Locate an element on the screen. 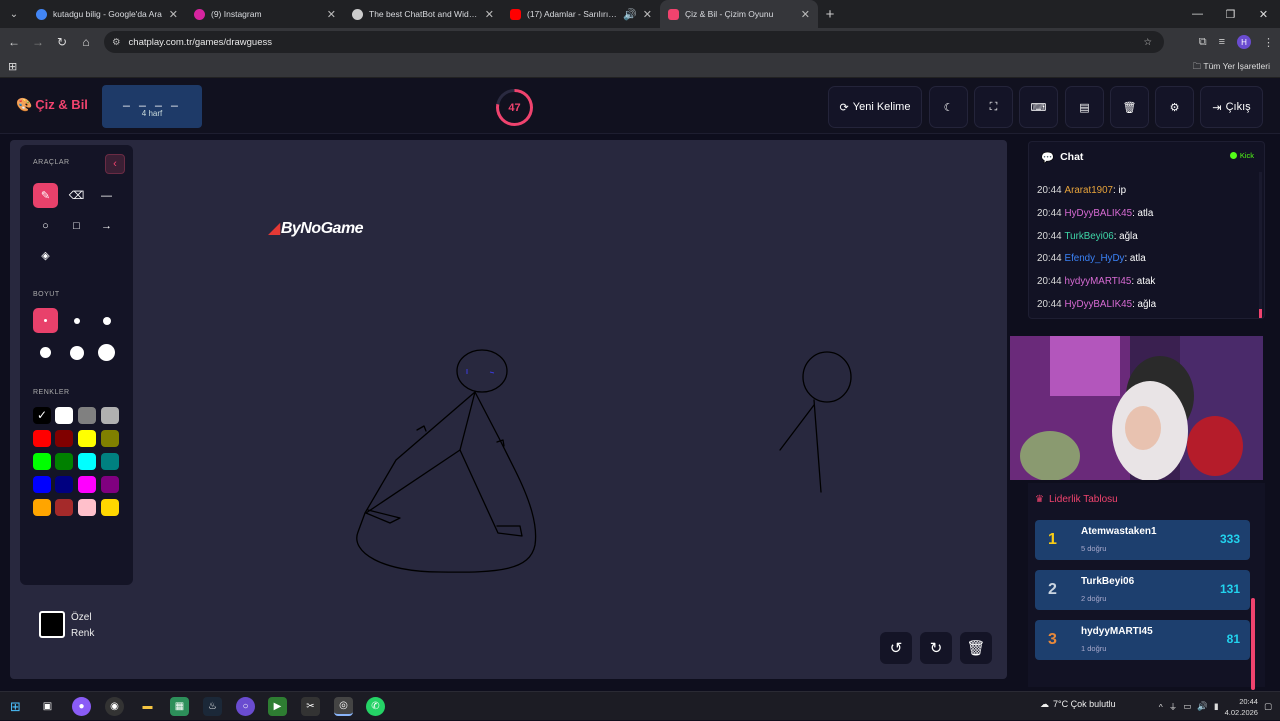 Image resolution: width=1280 pixels, height=721 pixels. volume-icon: 🔊 is located at coordinates (1202, 706).